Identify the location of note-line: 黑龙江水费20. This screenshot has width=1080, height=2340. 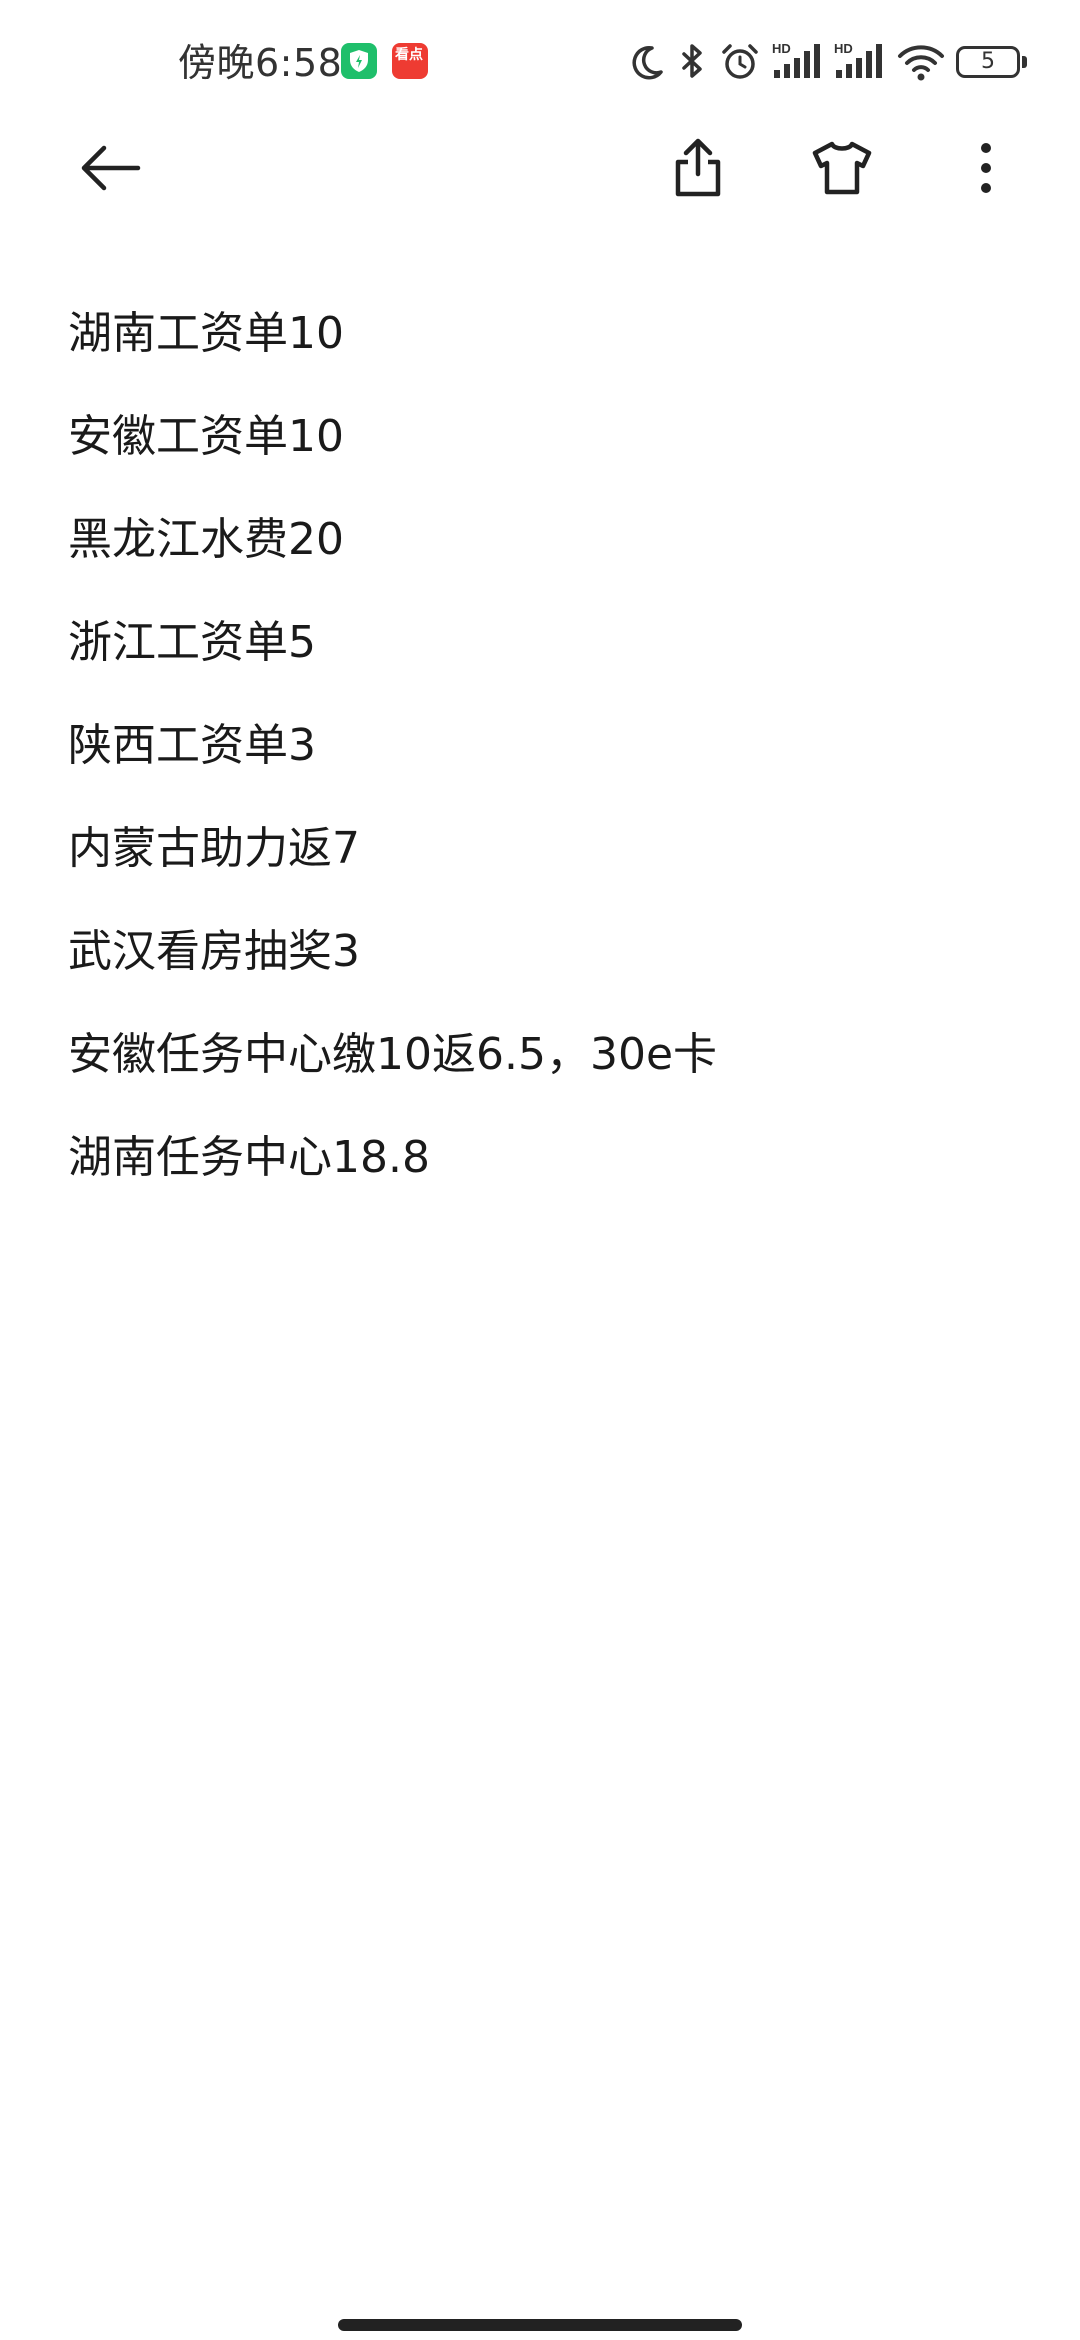
(206, 539).